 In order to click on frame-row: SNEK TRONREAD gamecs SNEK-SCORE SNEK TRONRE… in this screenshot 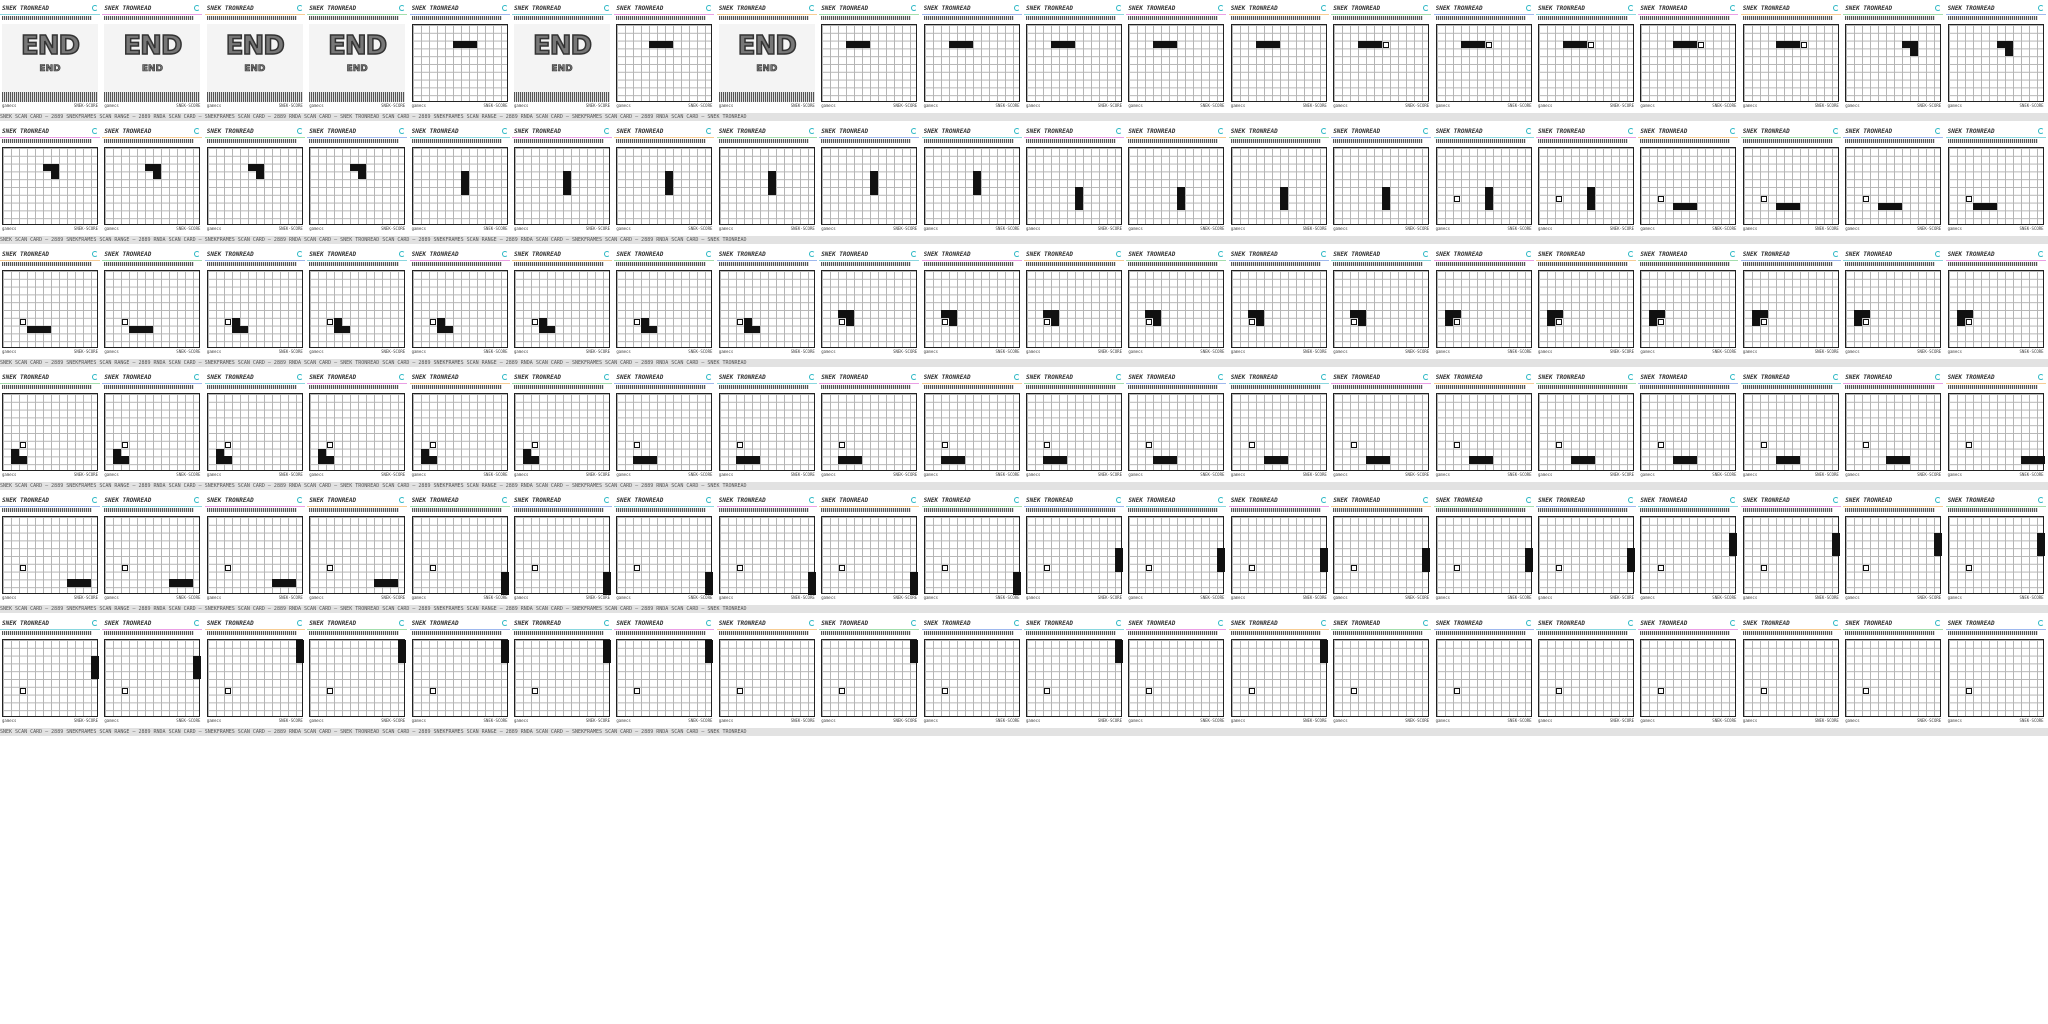, I will do `click(1024, 678)`.